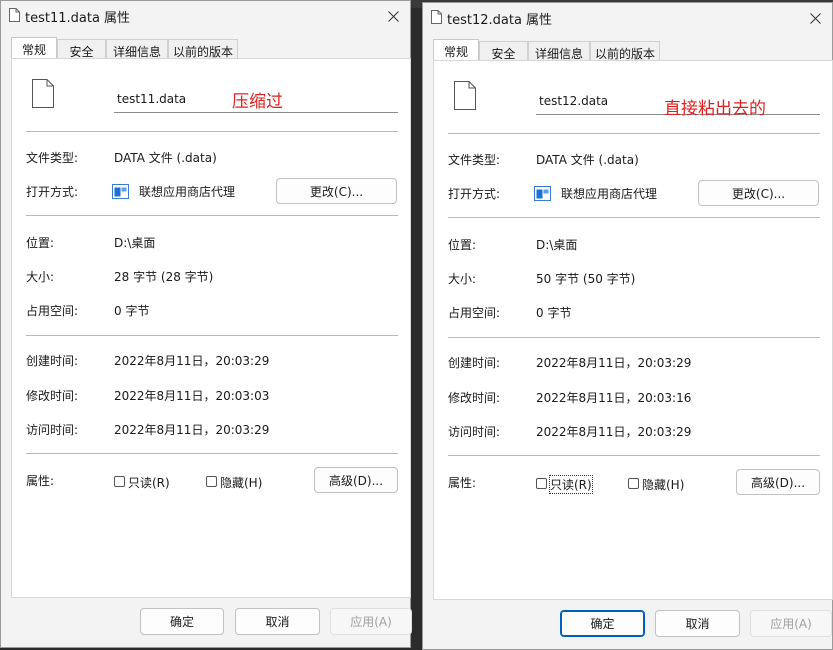  Describe the element at coordinates (586, 279) in the screenshot. I see `size-value: 50 字节 (50 字节)` at that location.